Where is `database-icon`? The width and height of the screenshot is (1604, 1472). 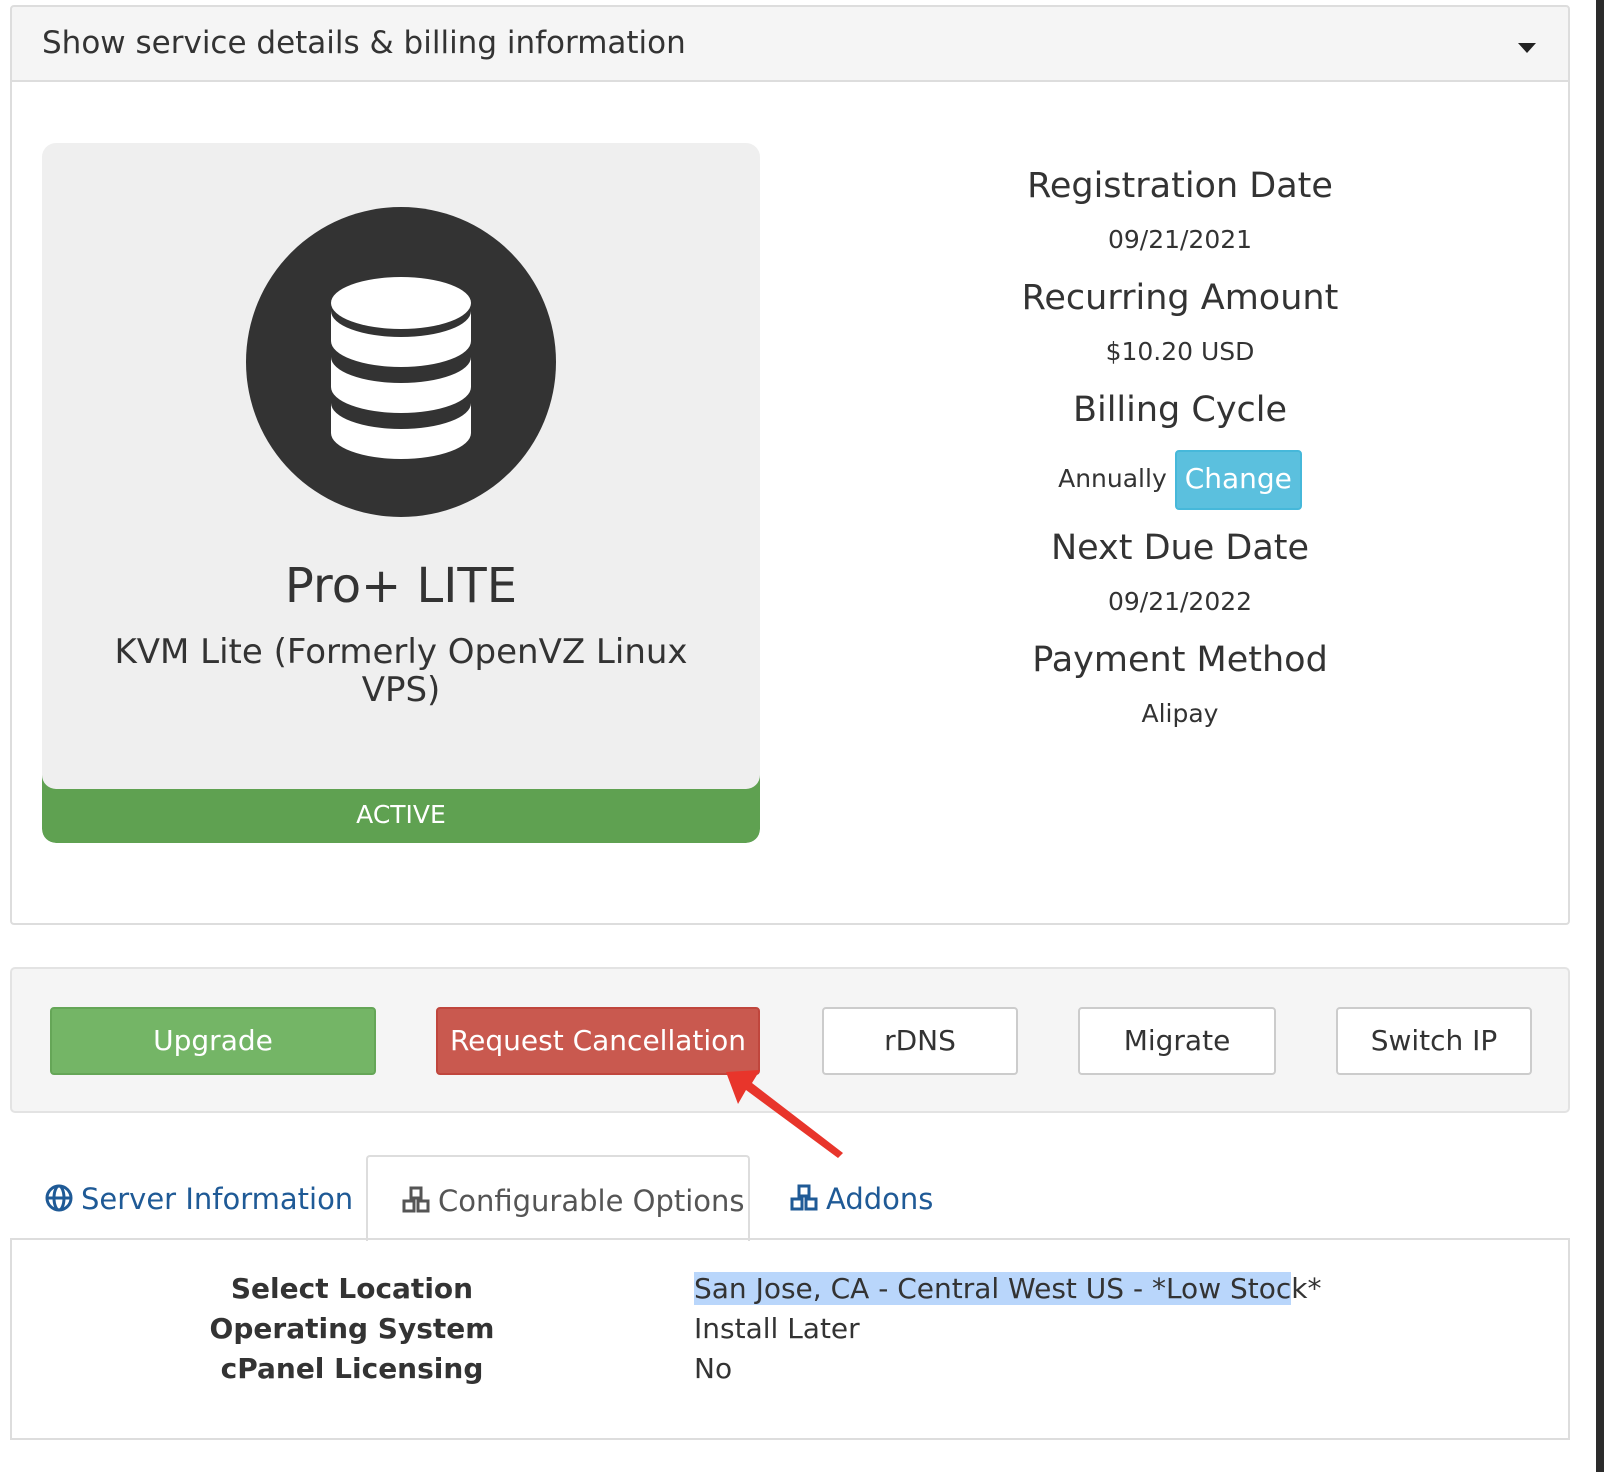 database-icon is located at coordinates (401, 368).